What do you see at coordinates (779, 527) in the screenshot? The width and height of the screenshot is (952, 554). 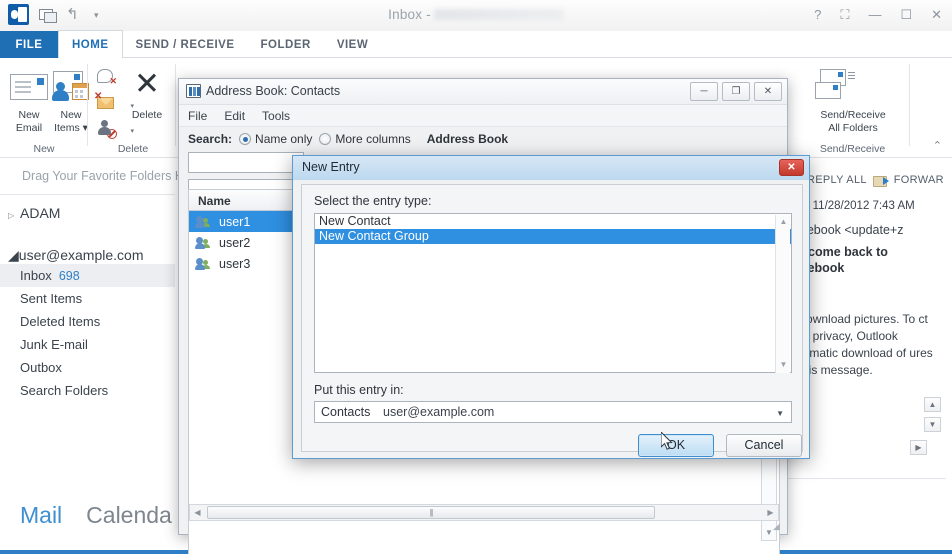 I see `resize-grip-icon: ◢` at bounding box center [779, 527].